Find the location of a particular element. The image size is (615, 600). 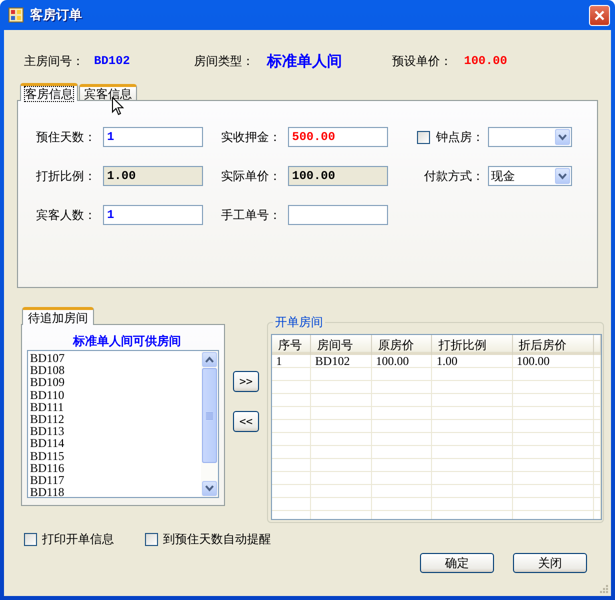

list-item: BD111 is located at coordinates (114, 407).